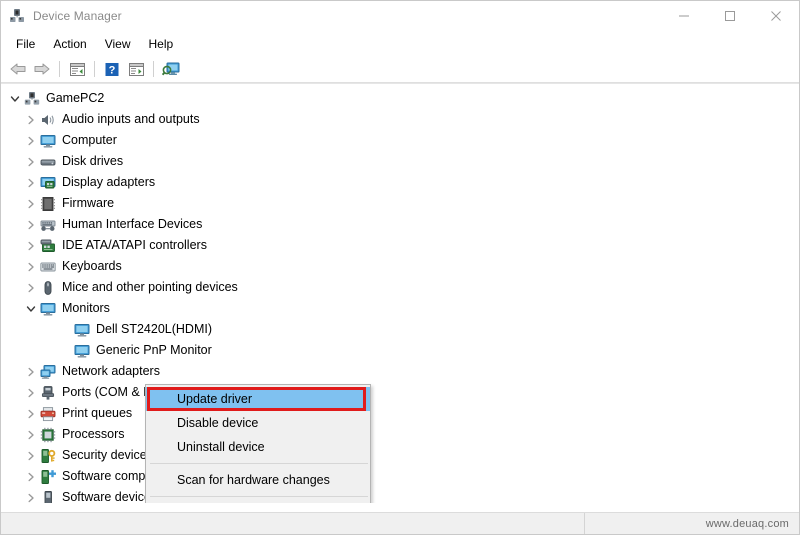  Describe the element at coordinates (109, 182) in the screenshot. I see `tree-item-label: Display adapters` at that location.